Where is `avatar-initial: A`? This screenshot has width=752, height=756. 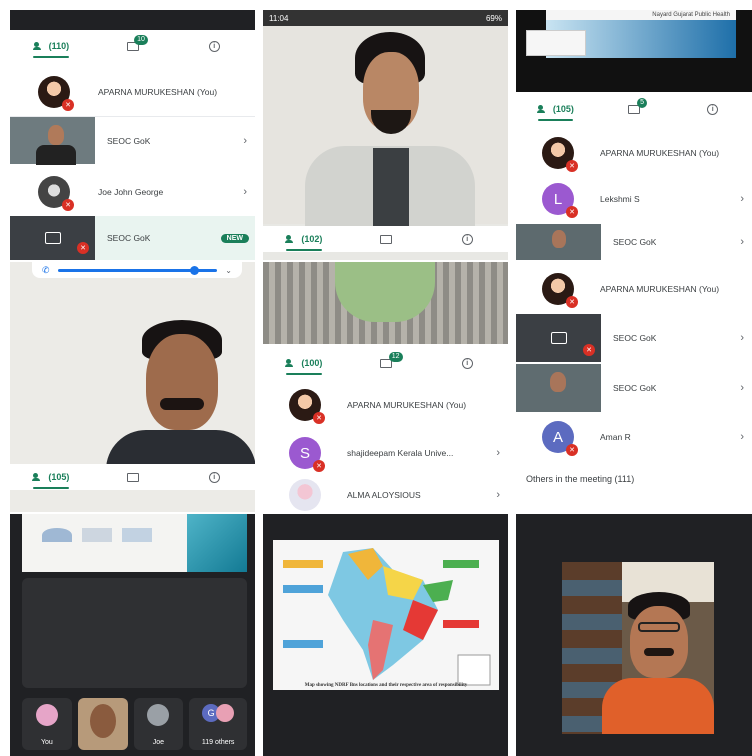 avatar-initial: A is located at coordinates (557, 437).